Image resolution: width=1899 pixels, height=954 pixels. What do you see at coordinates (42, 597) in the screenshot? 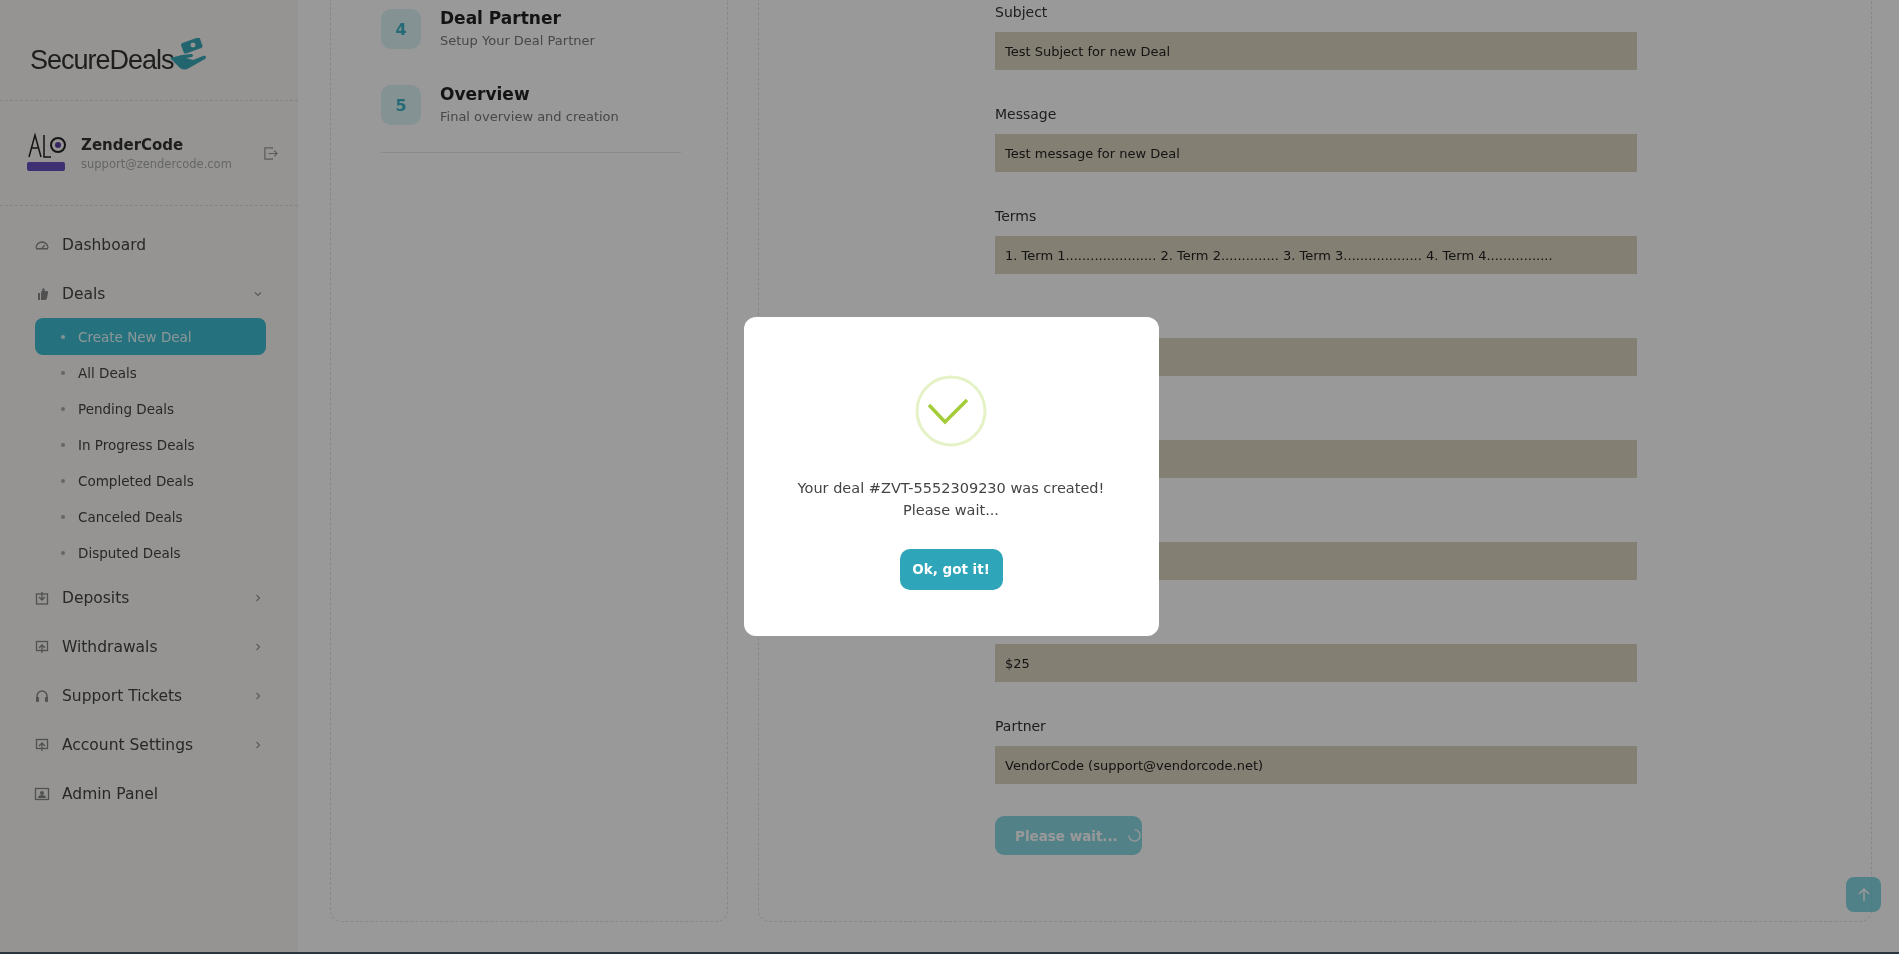
I see `download-icon` at bounding box center [42, 597].